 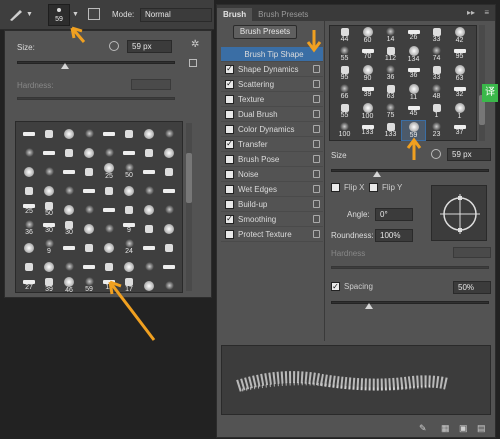 What do you see at coordinates (463, 428) in the screenshot?
I see `new-preset-icon: ▣` at bounding box center [463, 428].